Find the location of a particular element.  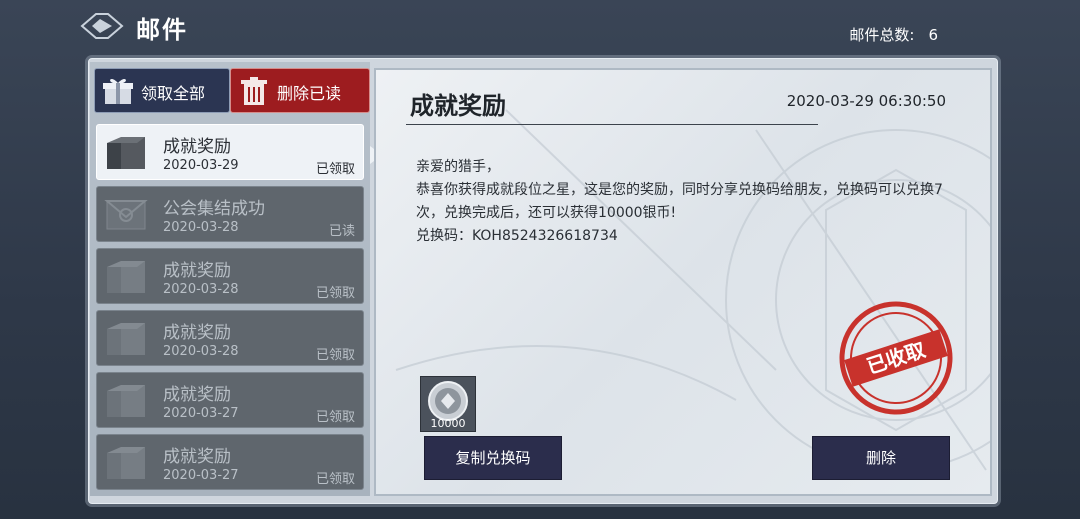

mail-detail-title: 成就奖励 is located at coordinates (458, 106).